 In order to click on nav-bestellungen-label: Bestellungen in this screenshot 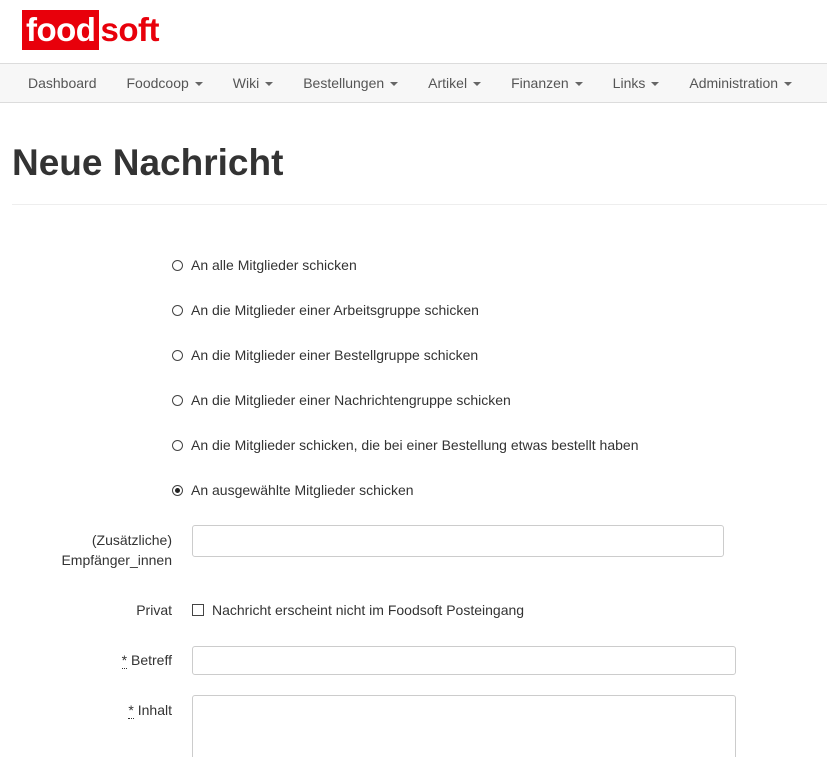, I will do `click(344, 83)`.